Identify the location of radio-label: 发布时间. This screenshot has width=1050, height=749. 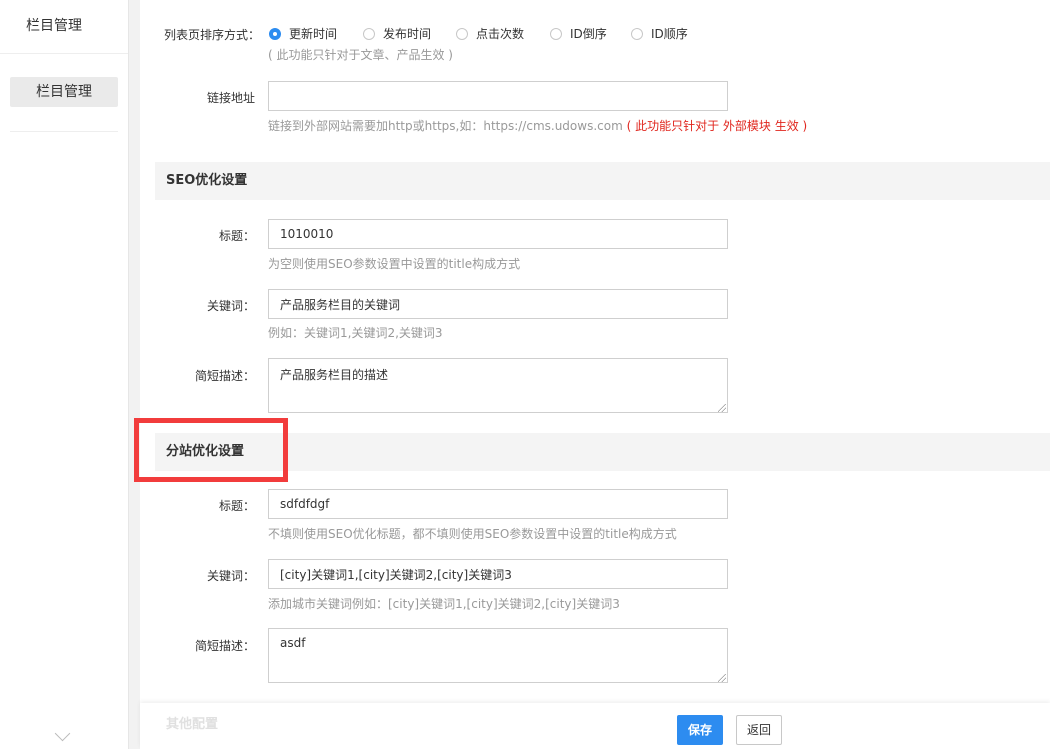
(407, 34).